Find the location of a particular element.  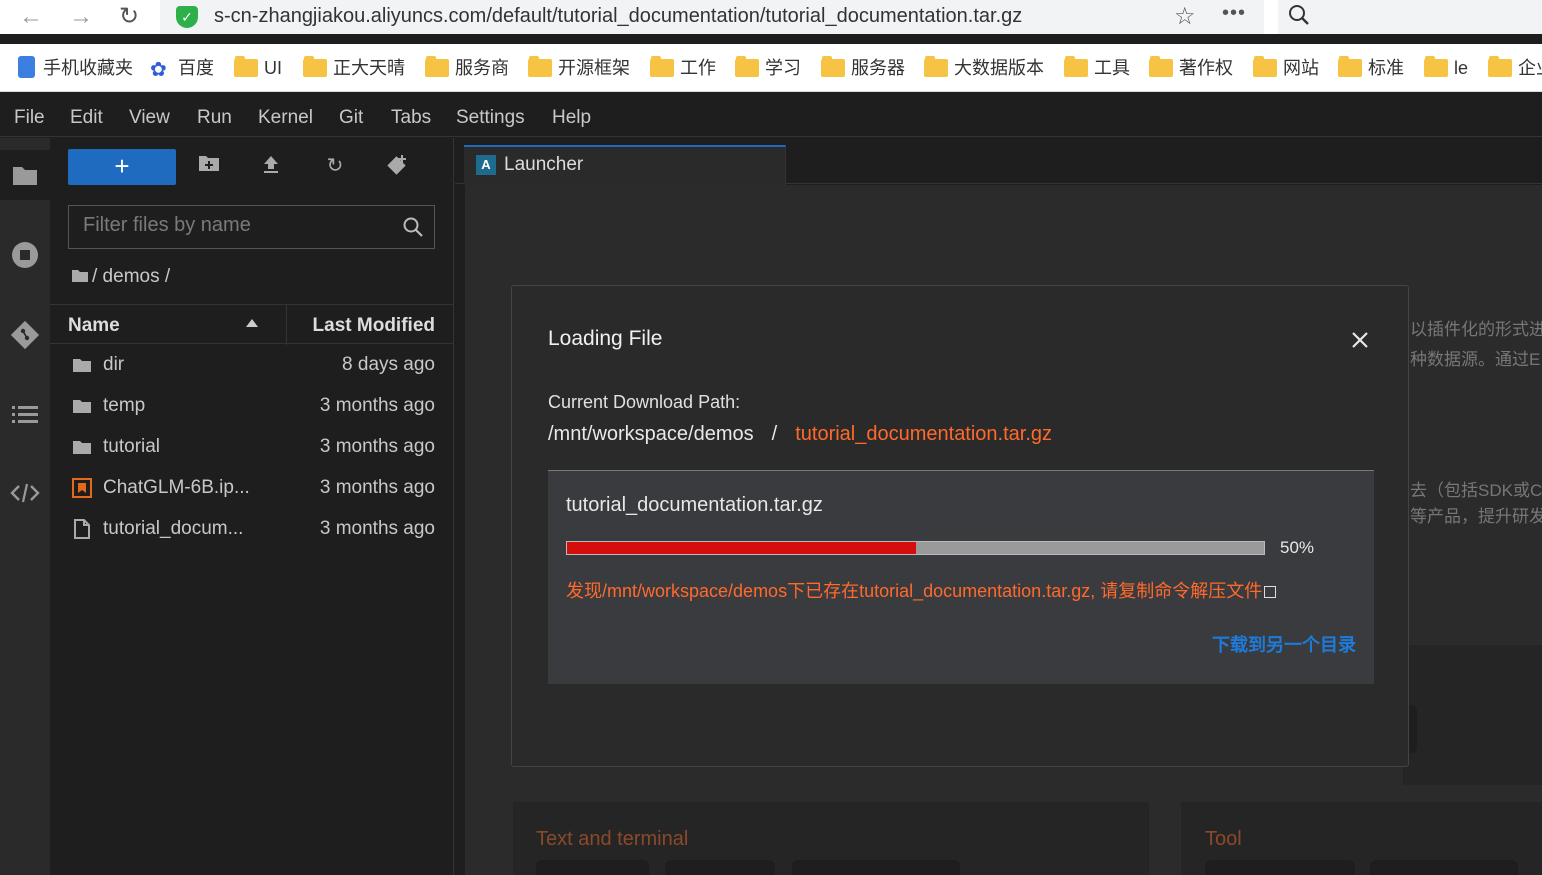

intro-text: 以插件化的形式进 is located at coordinates (1476, 329).